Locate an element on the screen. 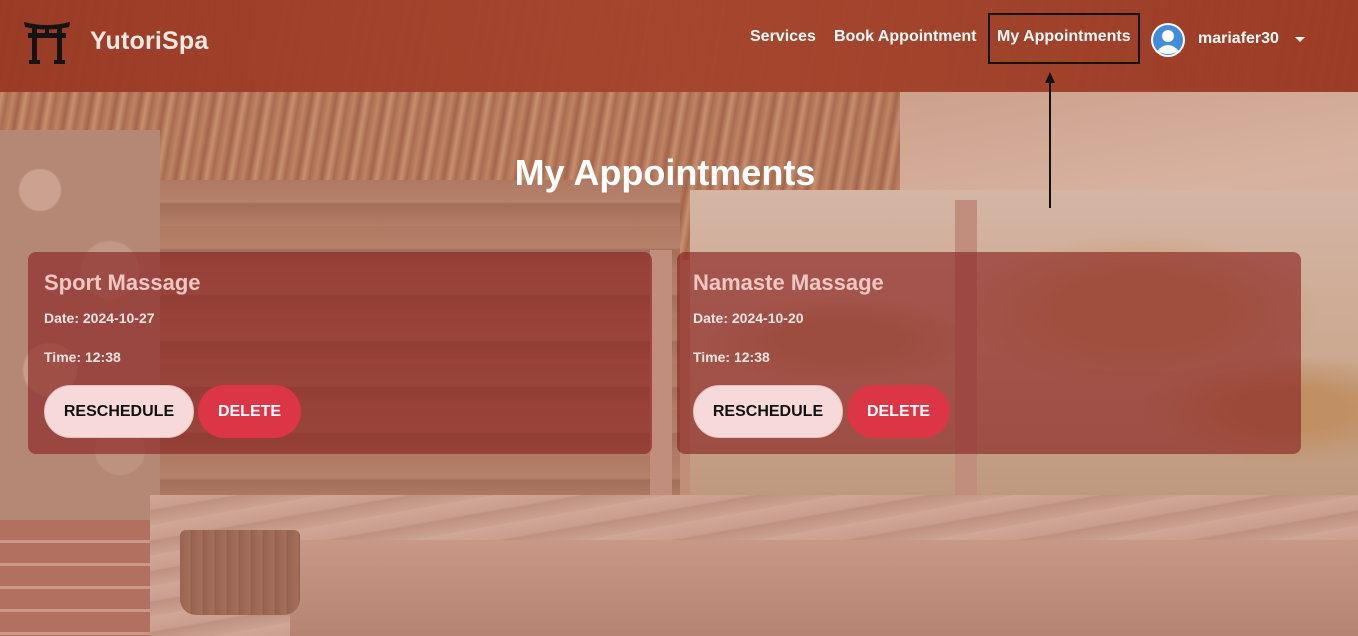  brand-name: YutoriSpa is located at coordinates (149, 40).